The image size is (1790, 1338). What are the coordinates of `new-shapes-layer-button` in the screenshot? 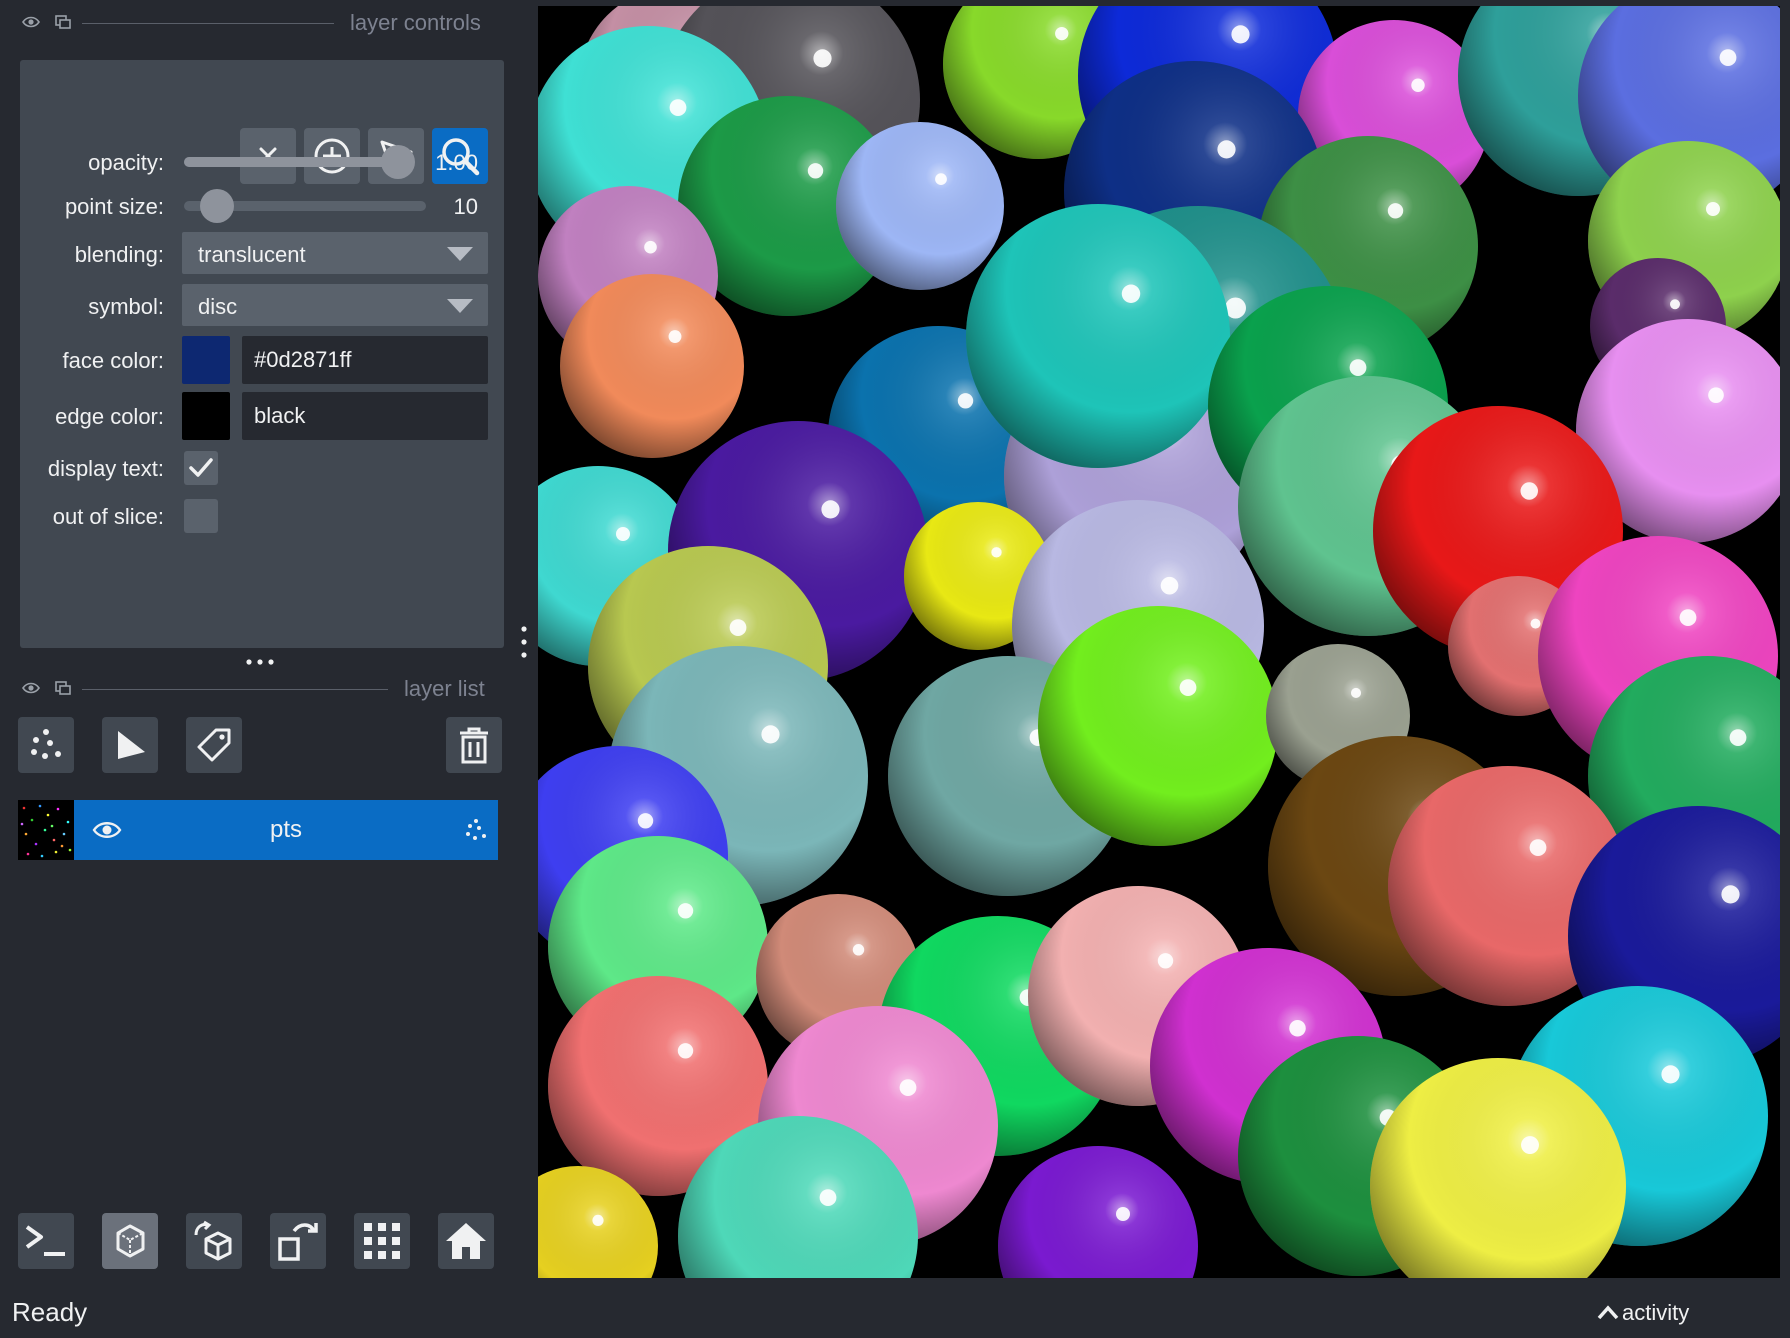 It's located at (130, 745).